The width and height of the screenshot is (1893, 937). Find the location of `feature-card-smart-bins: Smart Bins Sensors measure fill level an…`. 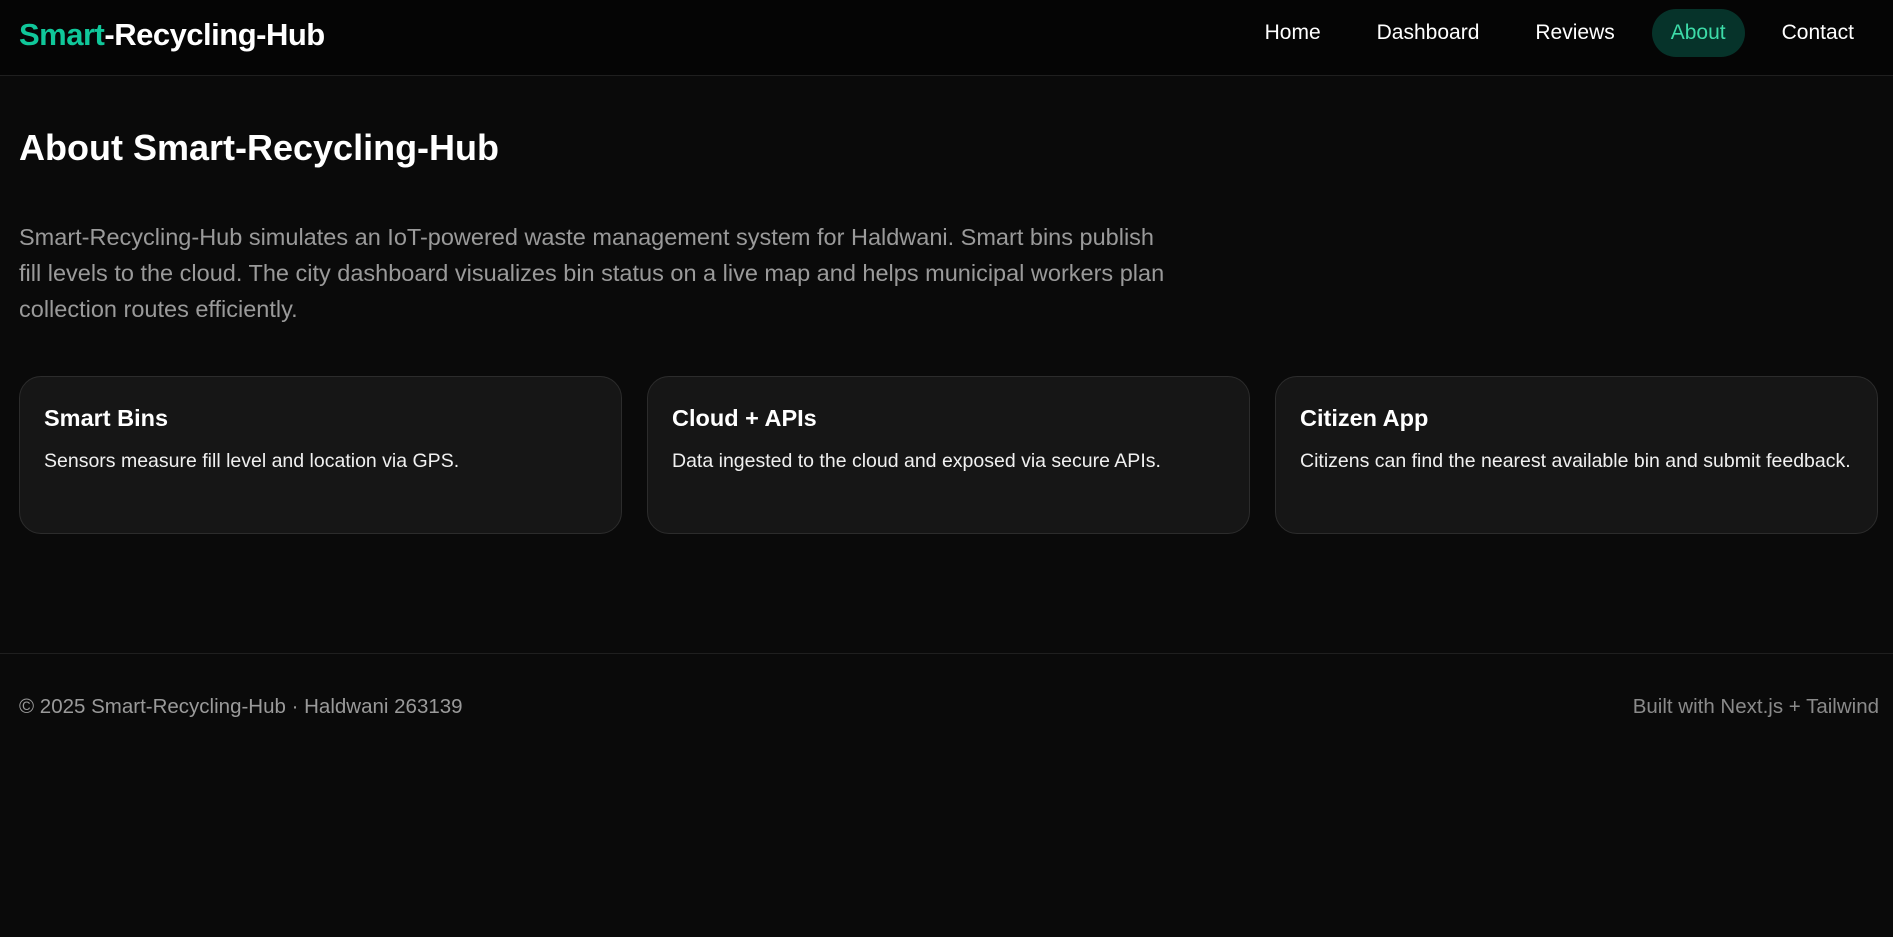

feature-card-smart-bins: Smart Bins Sensors measure fill level an… is located at coordinates (320, 455).